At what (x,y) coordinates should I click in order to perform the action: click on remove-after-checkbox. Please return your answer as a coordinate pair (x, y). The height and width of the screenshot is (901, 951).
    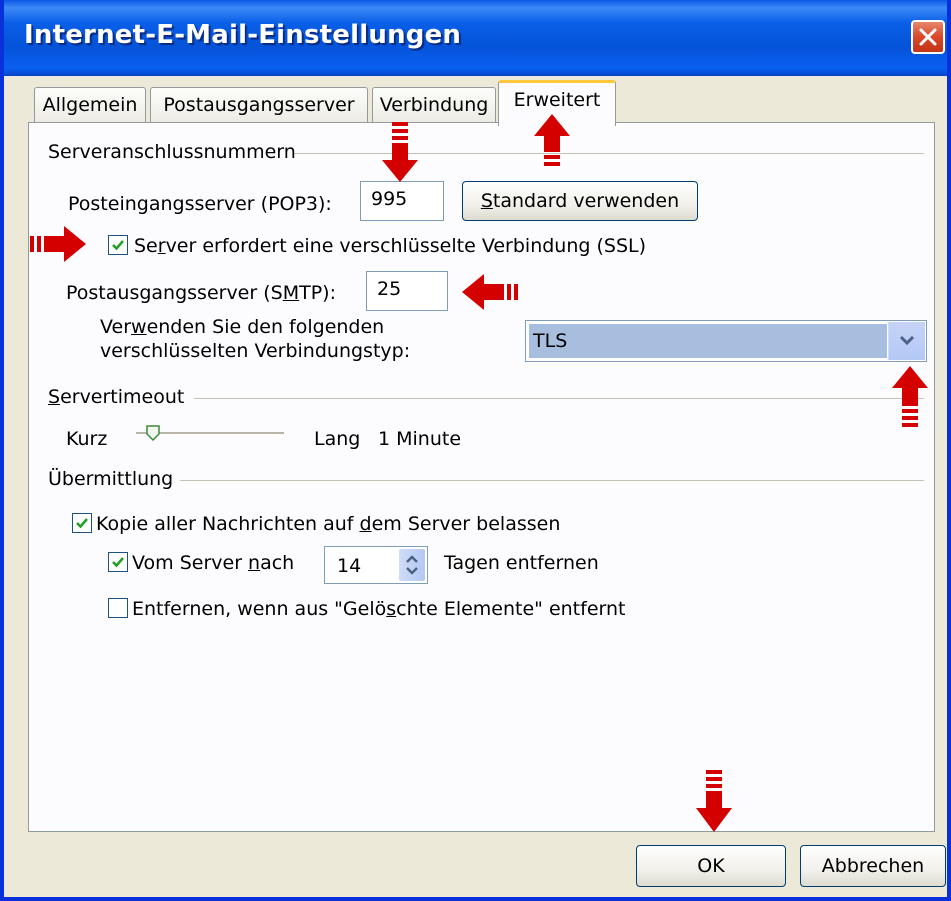
    Looking at the image, I should click on (118, 562).